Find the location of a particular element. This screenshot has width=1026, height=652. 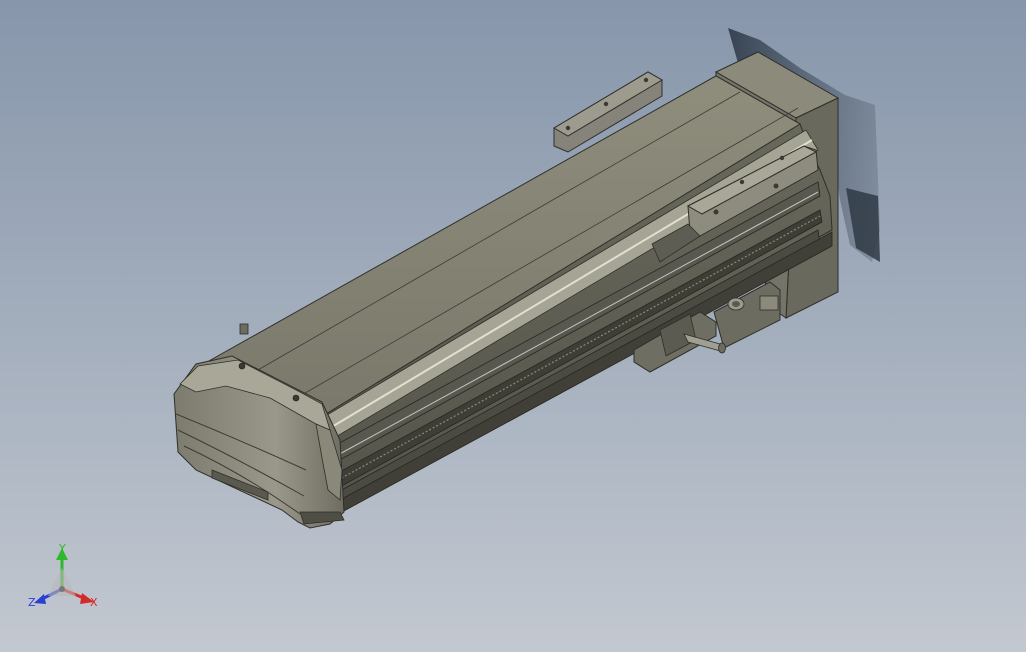

z-axis-arrow-icon is located at coordinates (40, 599).